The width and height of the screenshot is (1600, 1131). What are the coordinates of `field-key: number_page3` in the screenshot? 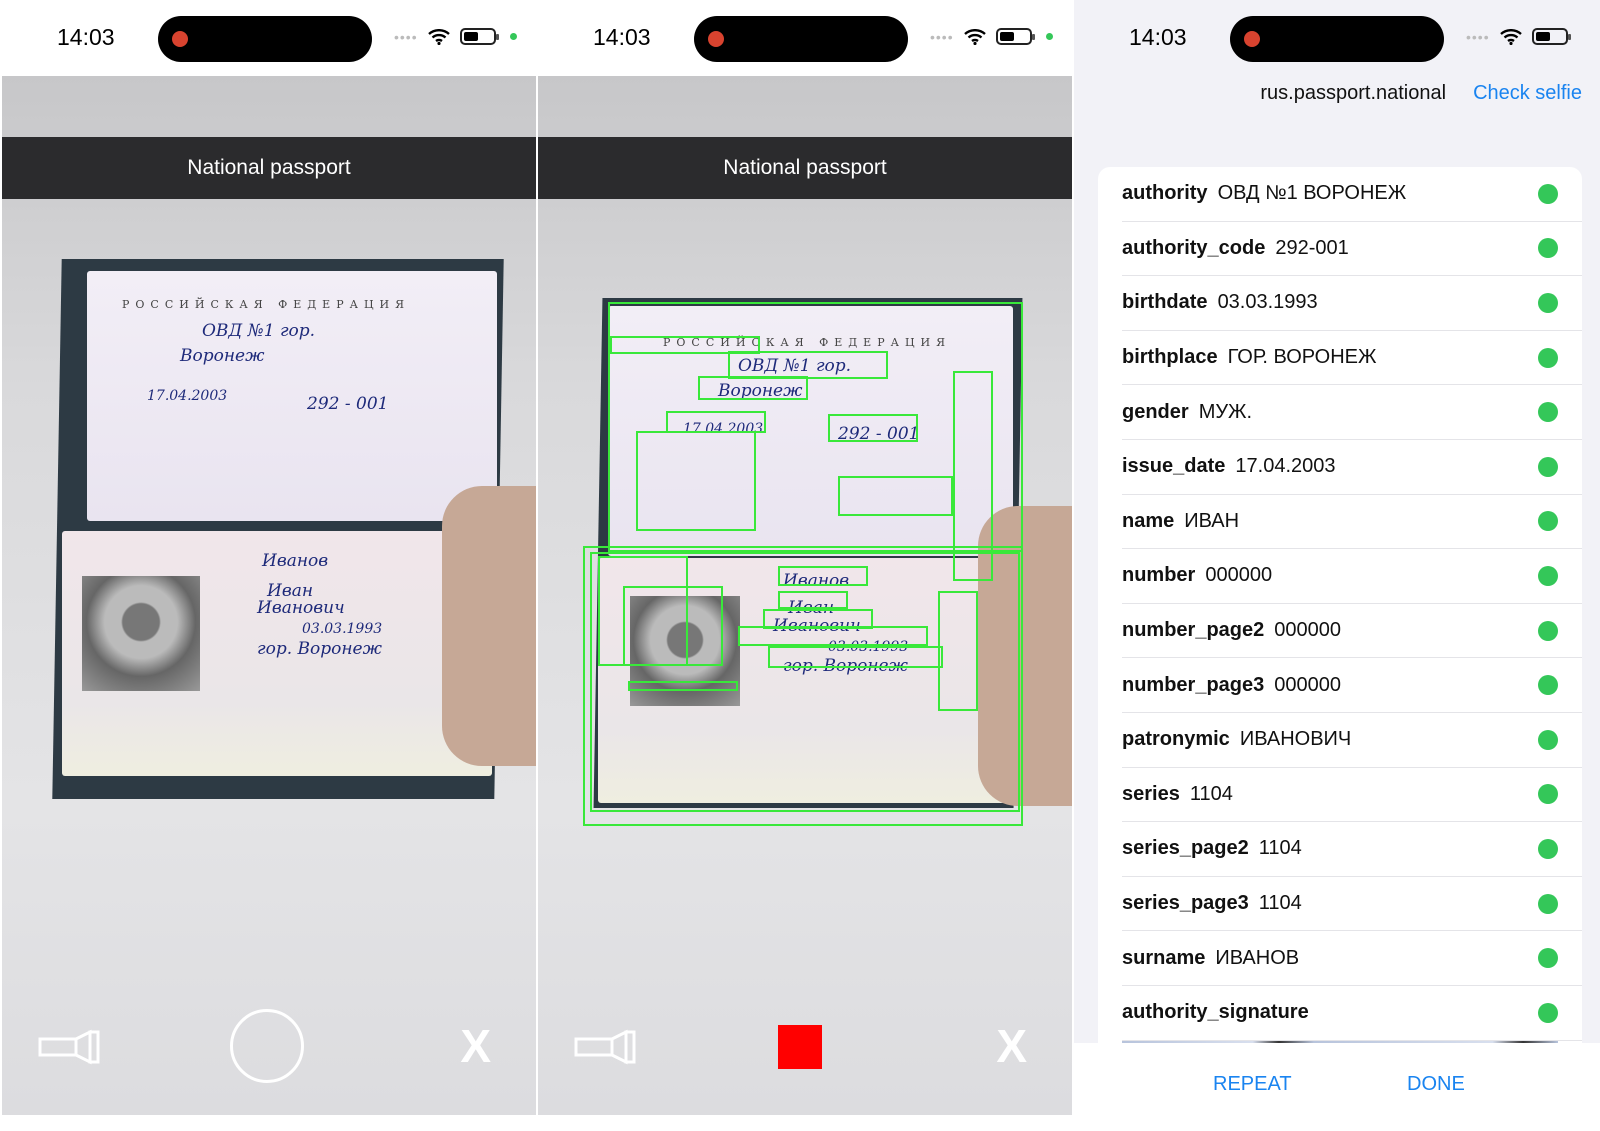 It's located at (1193, 684).